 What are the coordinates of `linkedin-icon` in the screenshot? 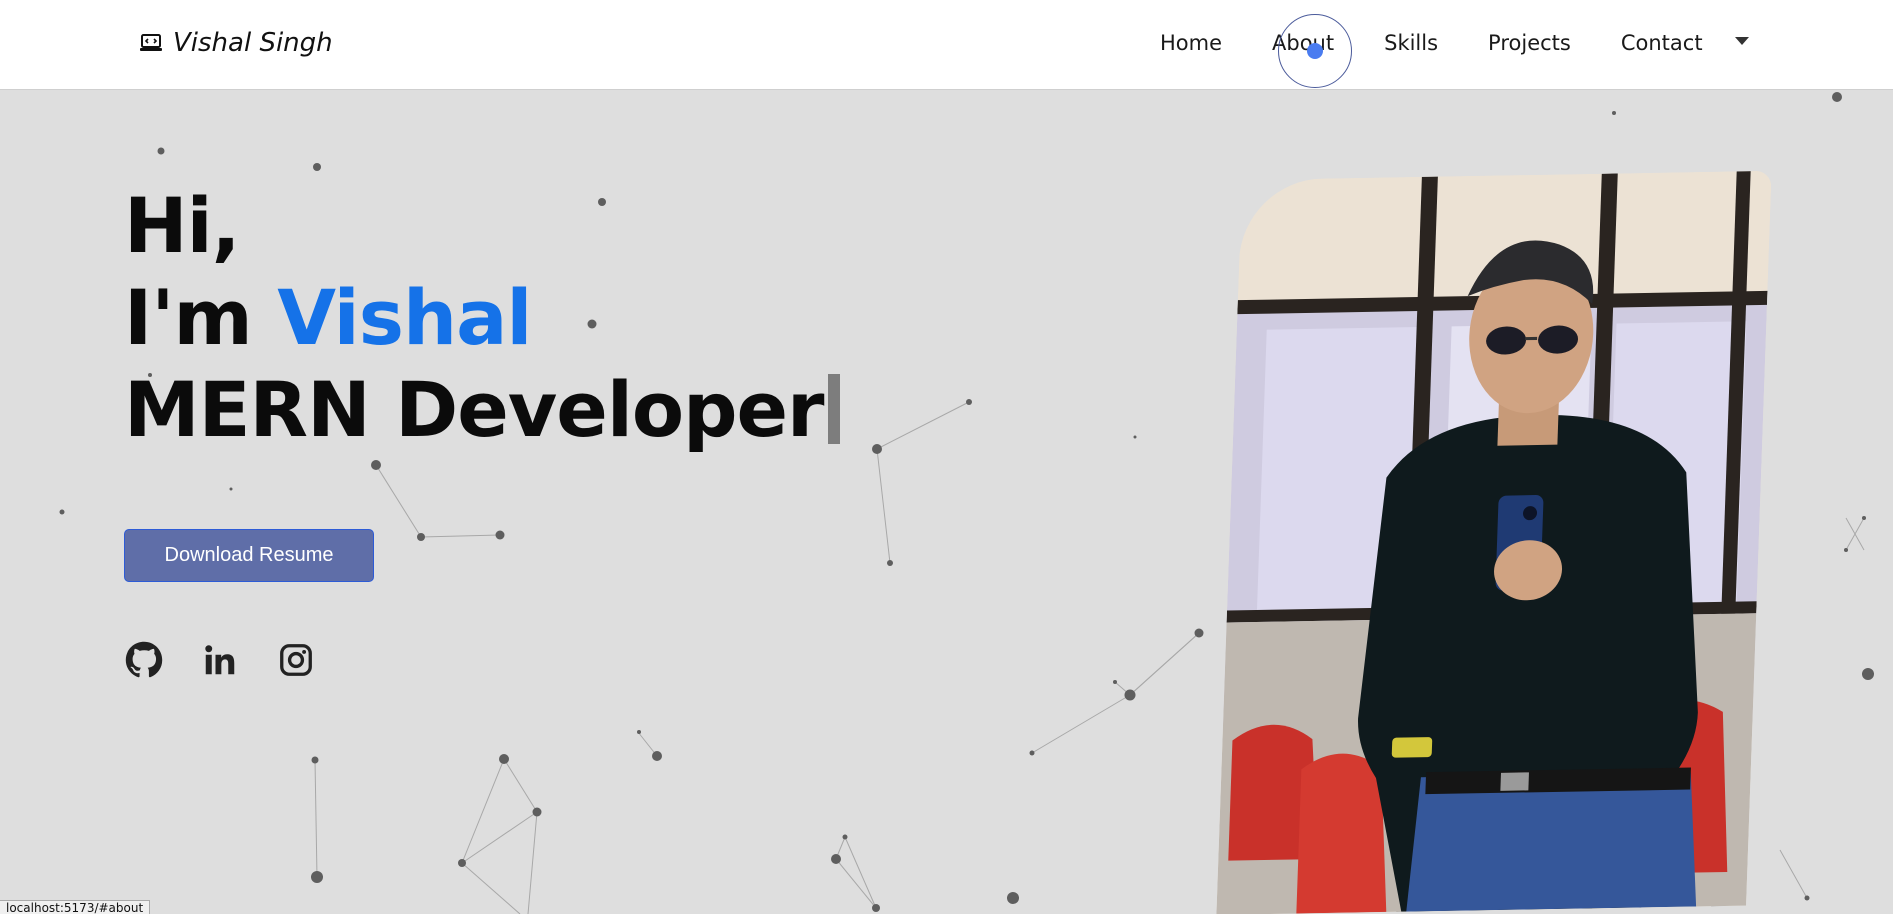 It's located at (220, 660).